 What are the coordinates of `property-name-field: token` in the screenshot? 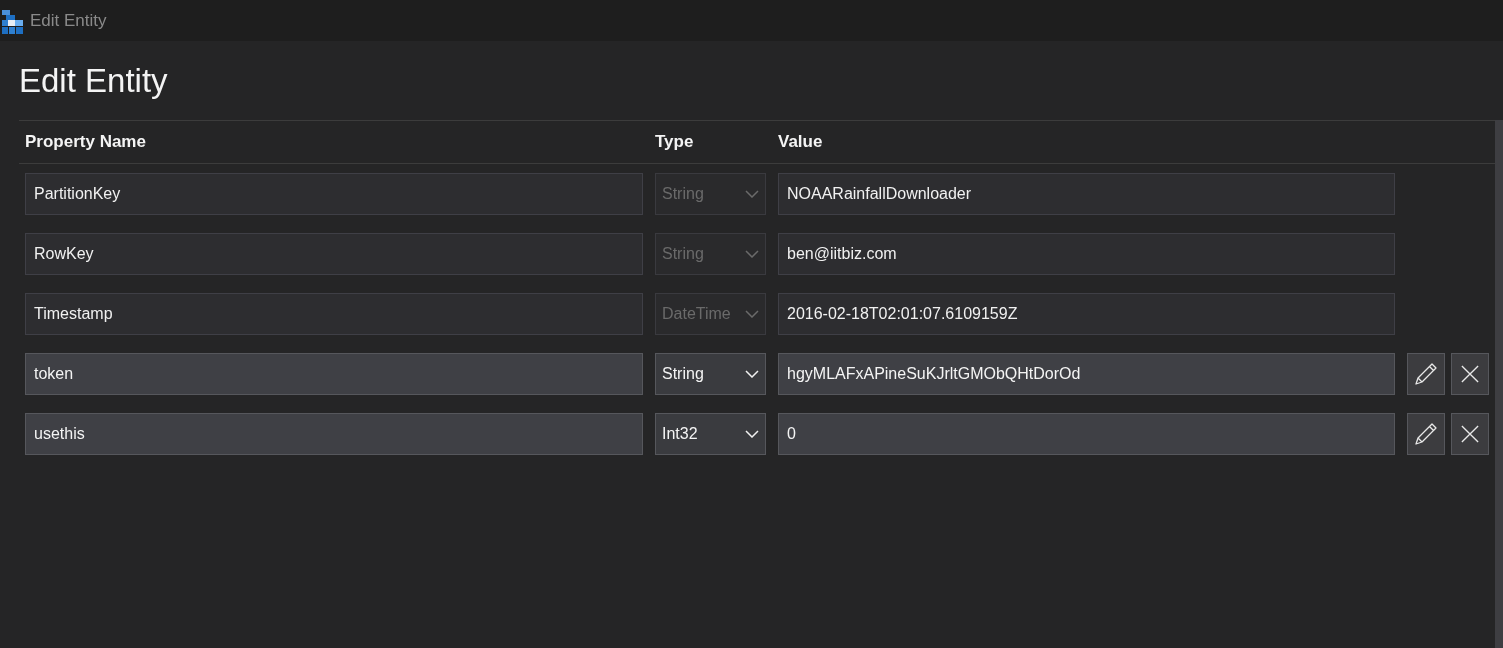 It's located at (334, 374).